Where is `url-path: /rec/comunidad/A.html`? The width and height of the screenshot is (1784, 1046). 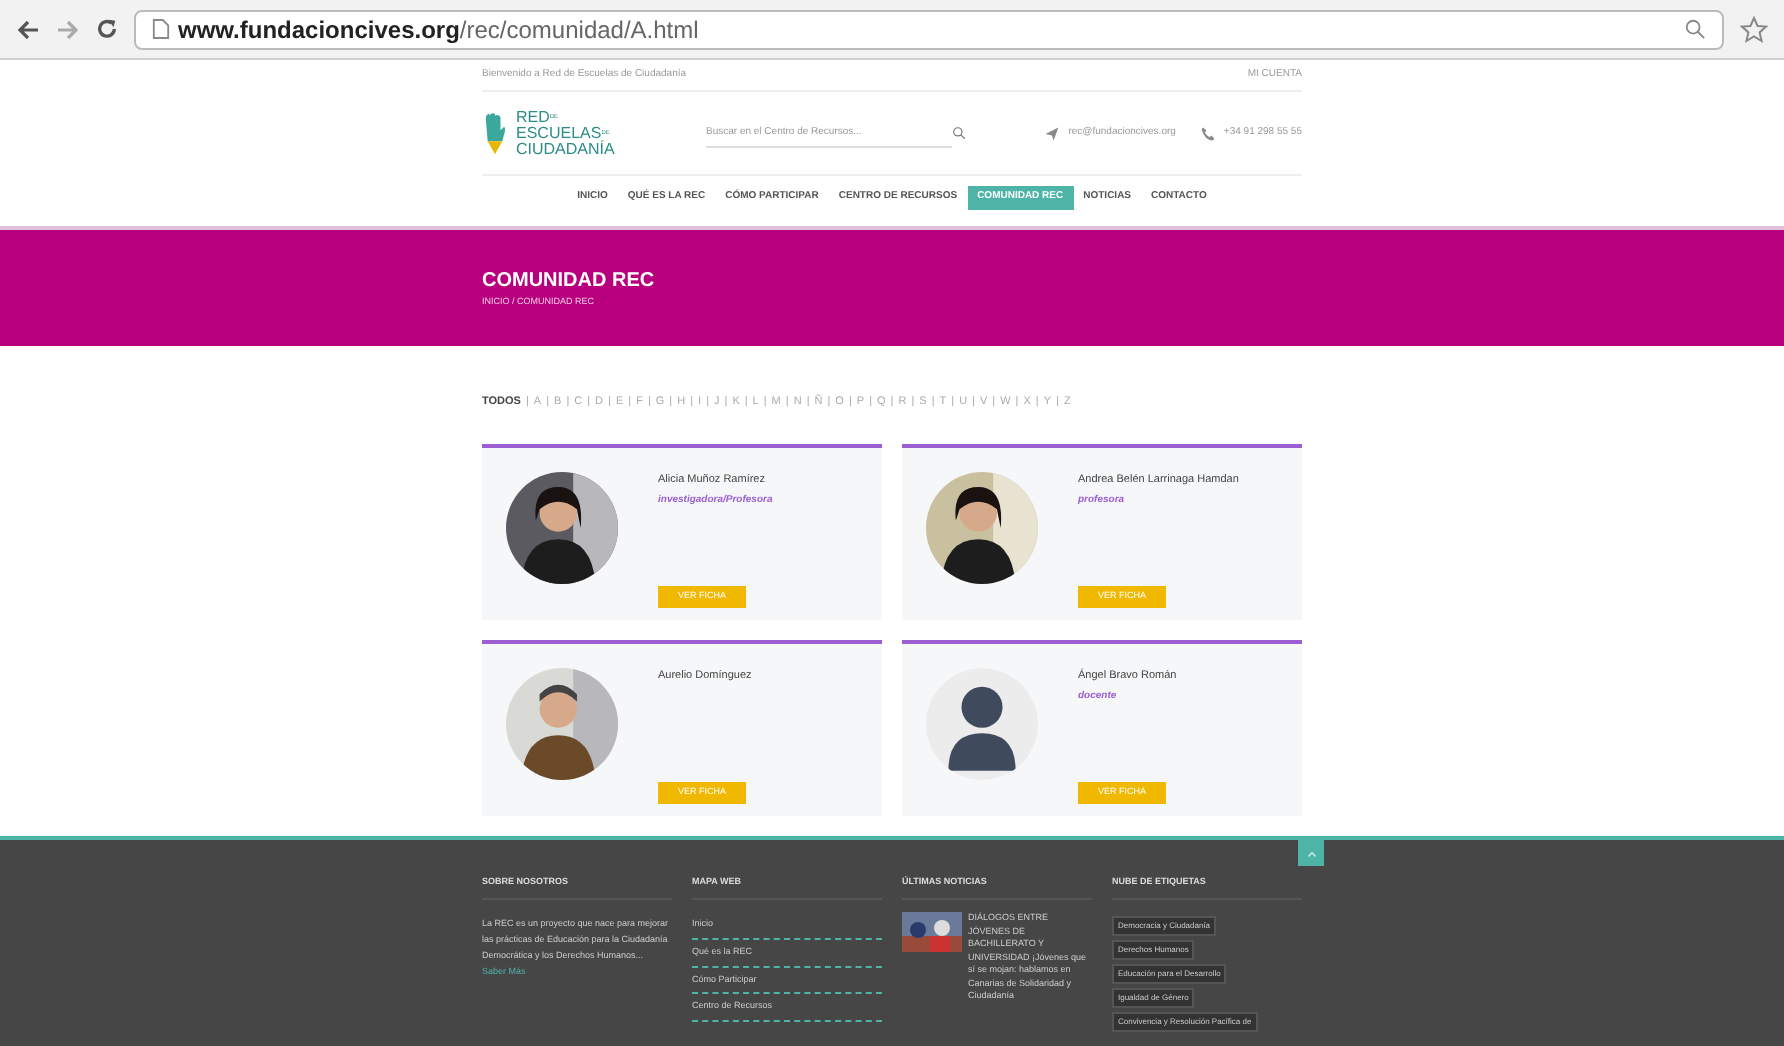
url-path: /rec/comunidad/A.html is located at coordinates (579, 29).